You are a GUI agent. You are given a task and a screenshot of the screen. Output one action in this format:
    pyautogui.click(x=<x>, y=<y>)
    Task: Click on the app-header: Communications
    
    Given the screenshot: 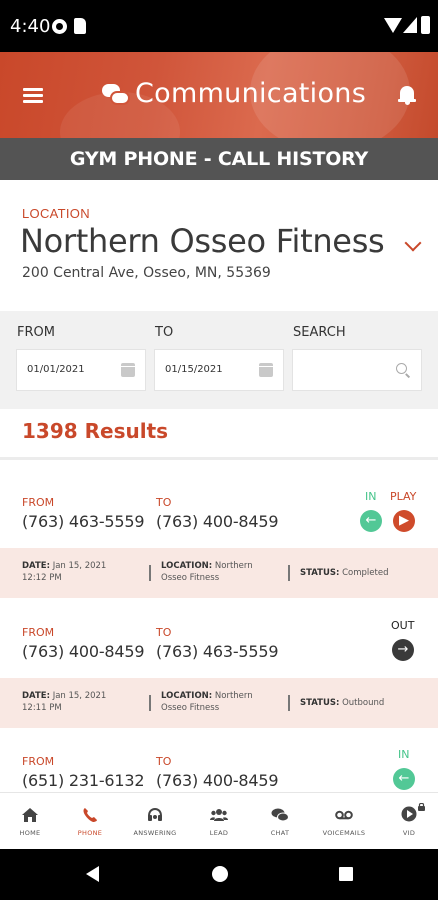 What is the action you would take?
    pyautogui.click(x=219, y=95)
    